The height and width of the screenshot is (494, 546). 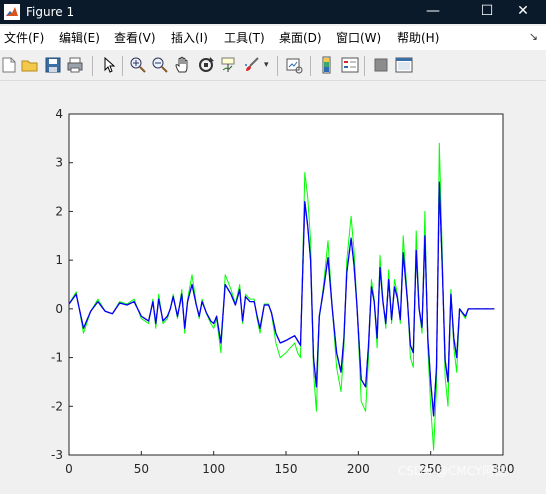 I want to click on zoom-out-icon, so click(x=160, y=65).